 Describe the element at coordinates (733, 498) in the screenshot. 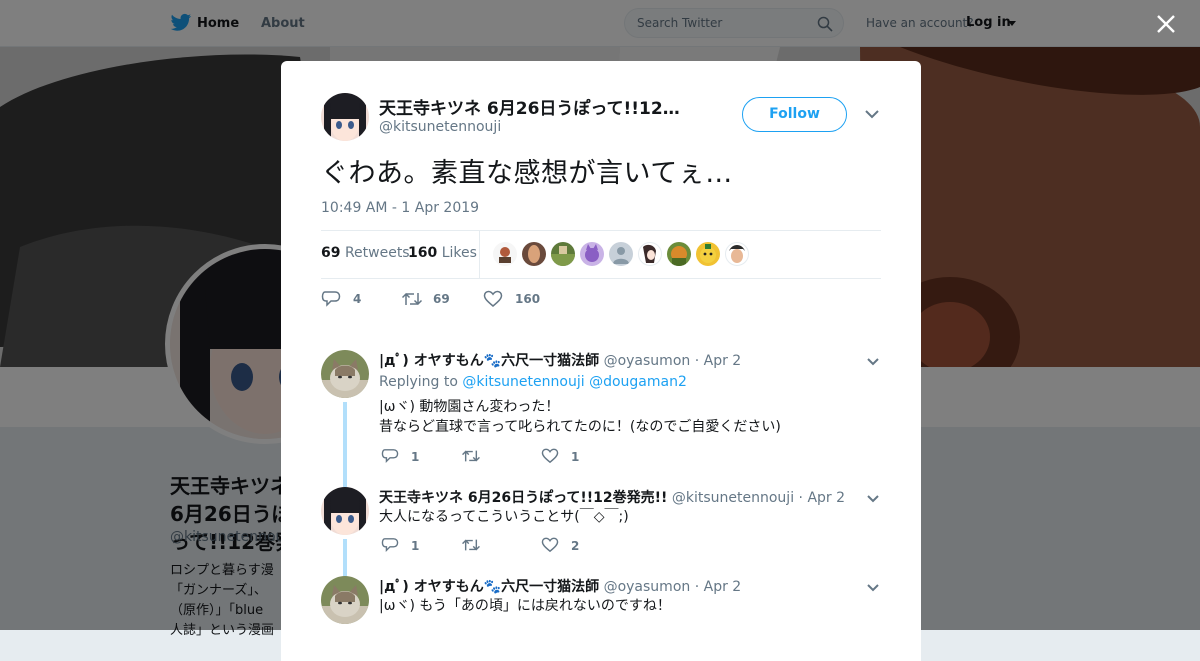

I see `reply-author-handle: @kitsunetennouji` at that location.